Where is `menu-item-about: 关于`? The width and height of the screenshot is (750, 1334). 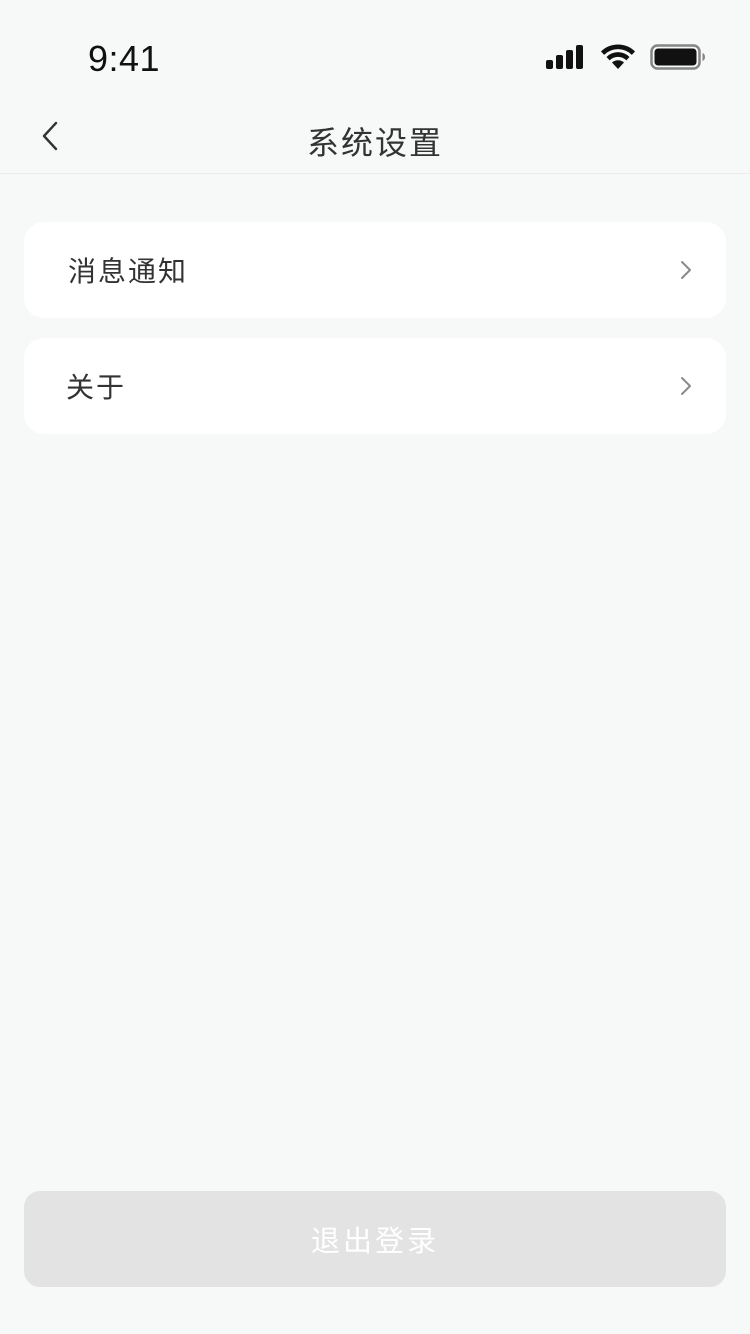
menu-item-about: 关于 is located at coordinates (375, 386).